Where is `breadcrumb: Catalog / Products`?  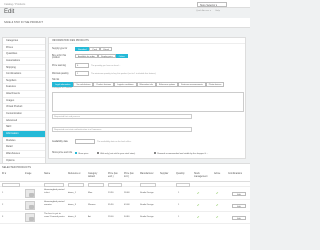 breadcrumb: Catalog / Products is located at coordinates (14, 4).